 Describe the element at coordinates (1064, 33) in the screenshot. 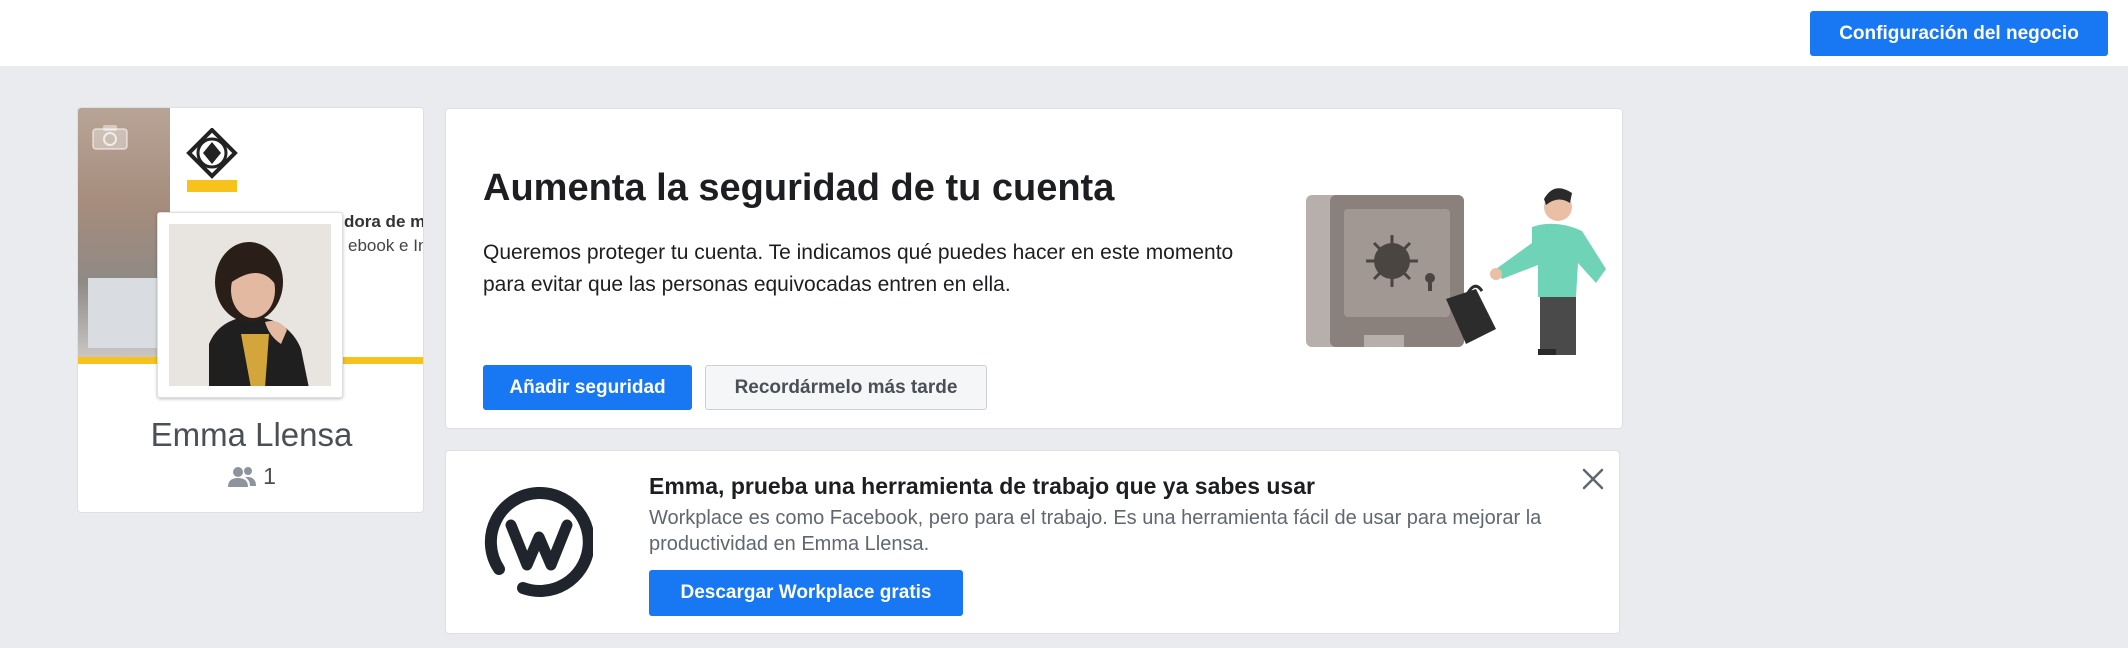

I see `top-bar: Configuración del negocio` at that location.